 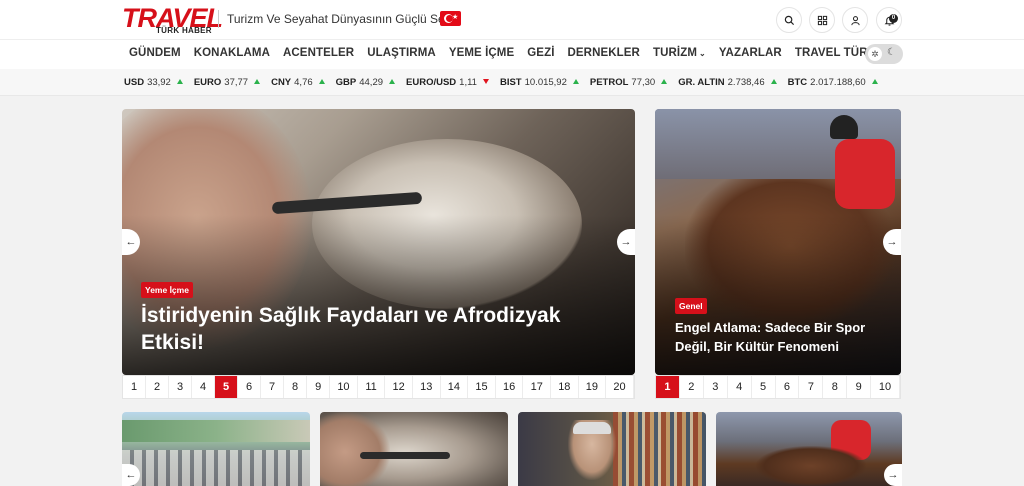 What do you see at coordinates (184, 30) in the screenshot?
I see `logo-subtext: TÜRK HABER` at bounding box center [184, 30].